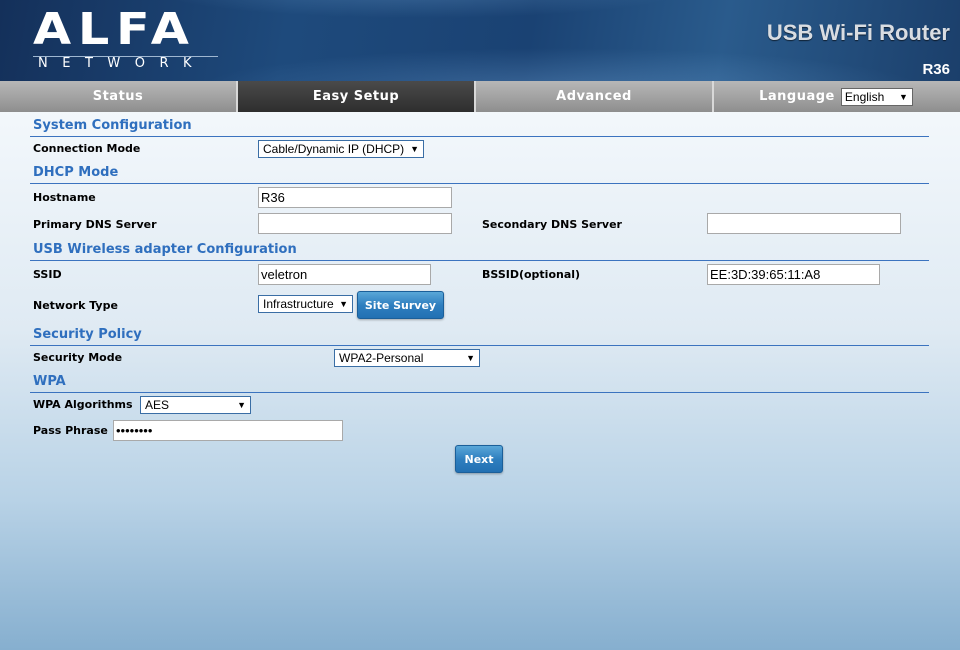 The width and height of the screenshot is (960, 650). What do you see at coordinates (480, 40) in the screenshot?
I see `header-banner: ALFA NETWORK USB Wi-Fi Router R36` at bounding box center [480, 40].